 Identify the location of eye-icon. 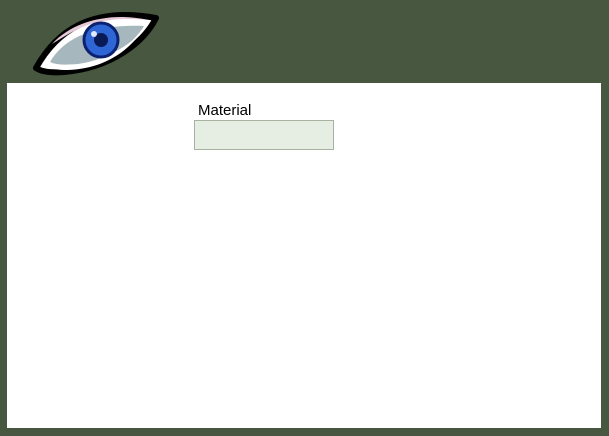
(96, 44).